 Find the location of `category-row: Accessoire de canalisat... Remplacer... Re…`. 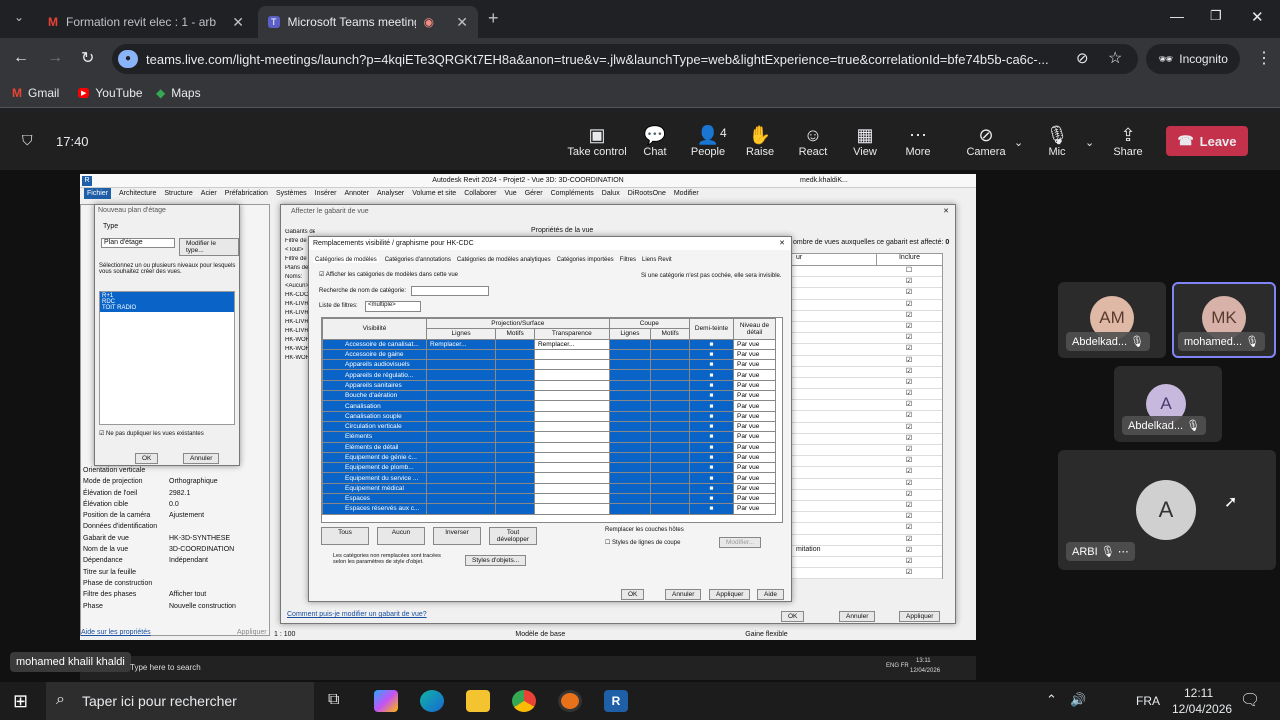

category-row: Accessoire de canalisat... Remplacer... Re… is located at coordinates (549, 344).